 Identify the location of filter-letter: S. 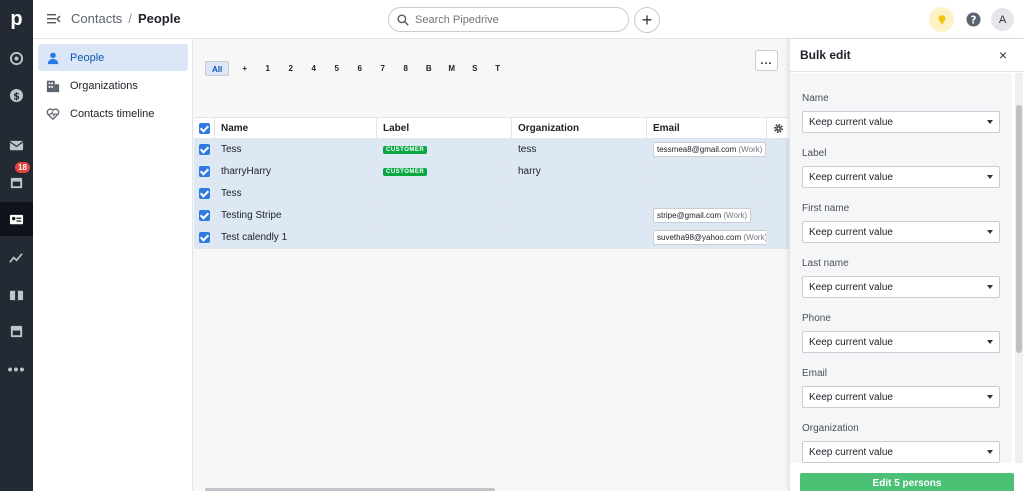
(474, 68).